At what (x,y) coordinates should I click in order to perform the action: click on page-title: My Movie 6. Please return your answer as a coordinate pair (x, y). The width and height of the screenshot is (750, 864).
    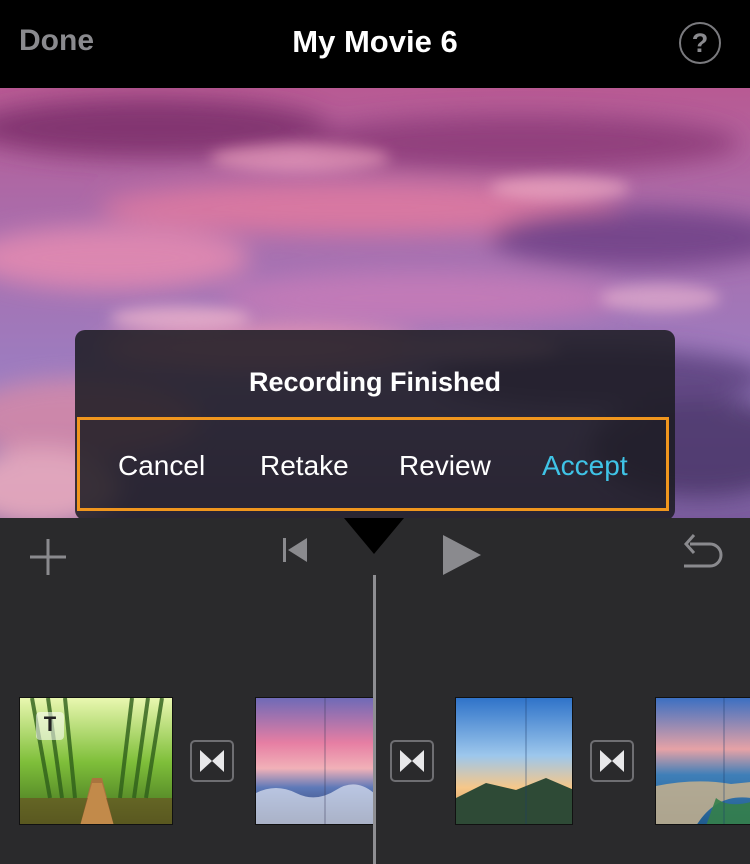
    Looking at the image, I should click on (375, 41).